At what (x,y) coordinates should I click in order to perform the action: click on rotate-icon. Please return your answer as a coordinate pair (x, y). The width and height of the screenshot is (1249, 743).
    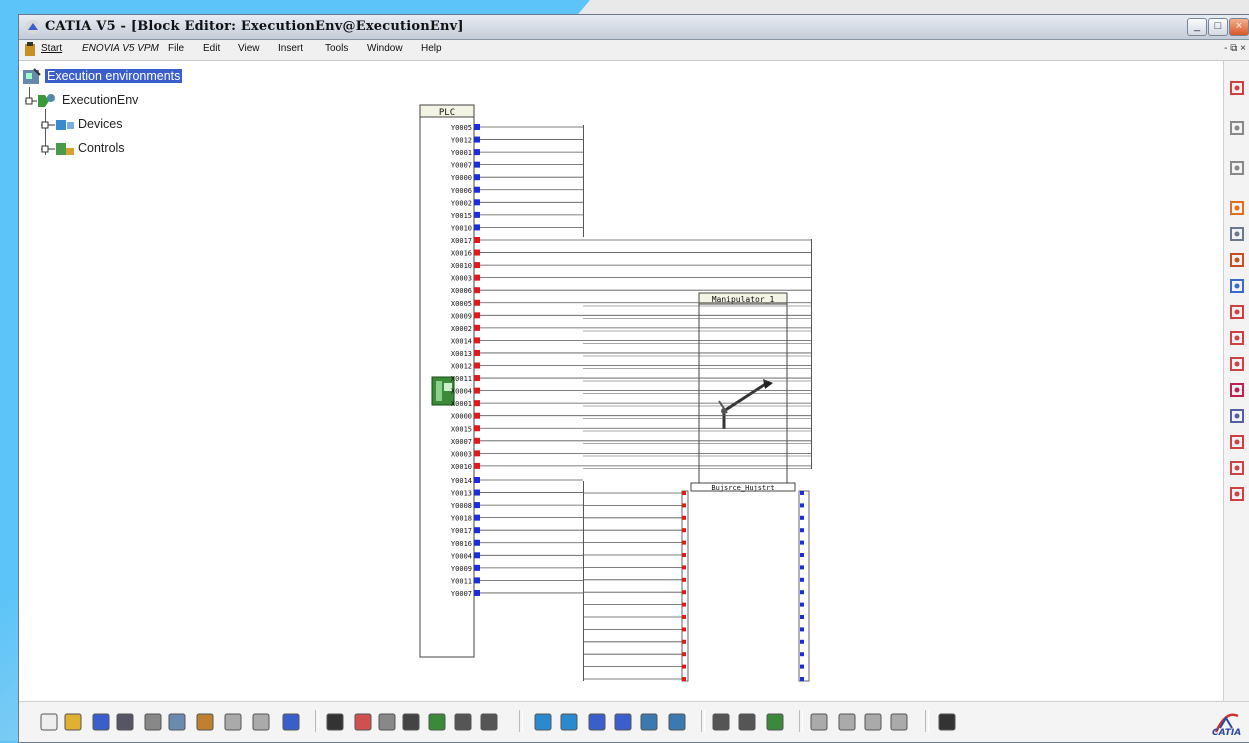
    Looking at the image, I should click on (1237, 234).